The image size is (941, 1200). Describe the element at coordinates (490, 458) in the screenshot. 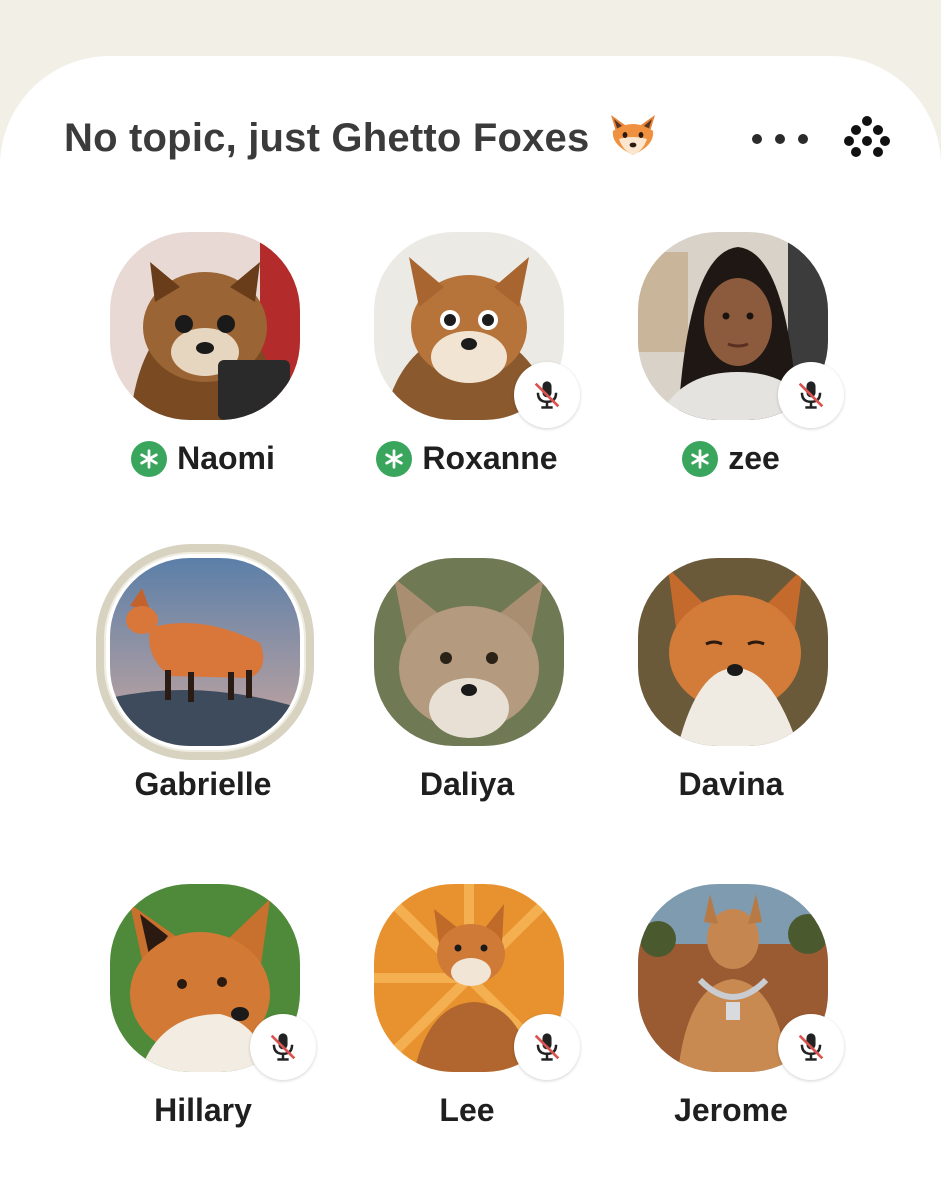

I see `speaker-name: Roxanne` at that location.